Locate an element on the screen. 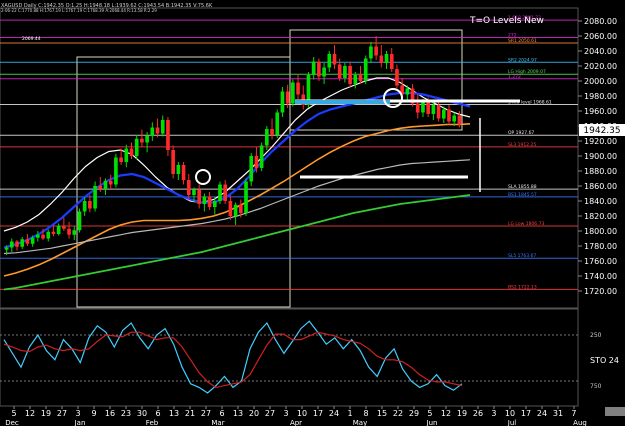  level-label: SL5 1763.67 is located at coordinates (522, 256).